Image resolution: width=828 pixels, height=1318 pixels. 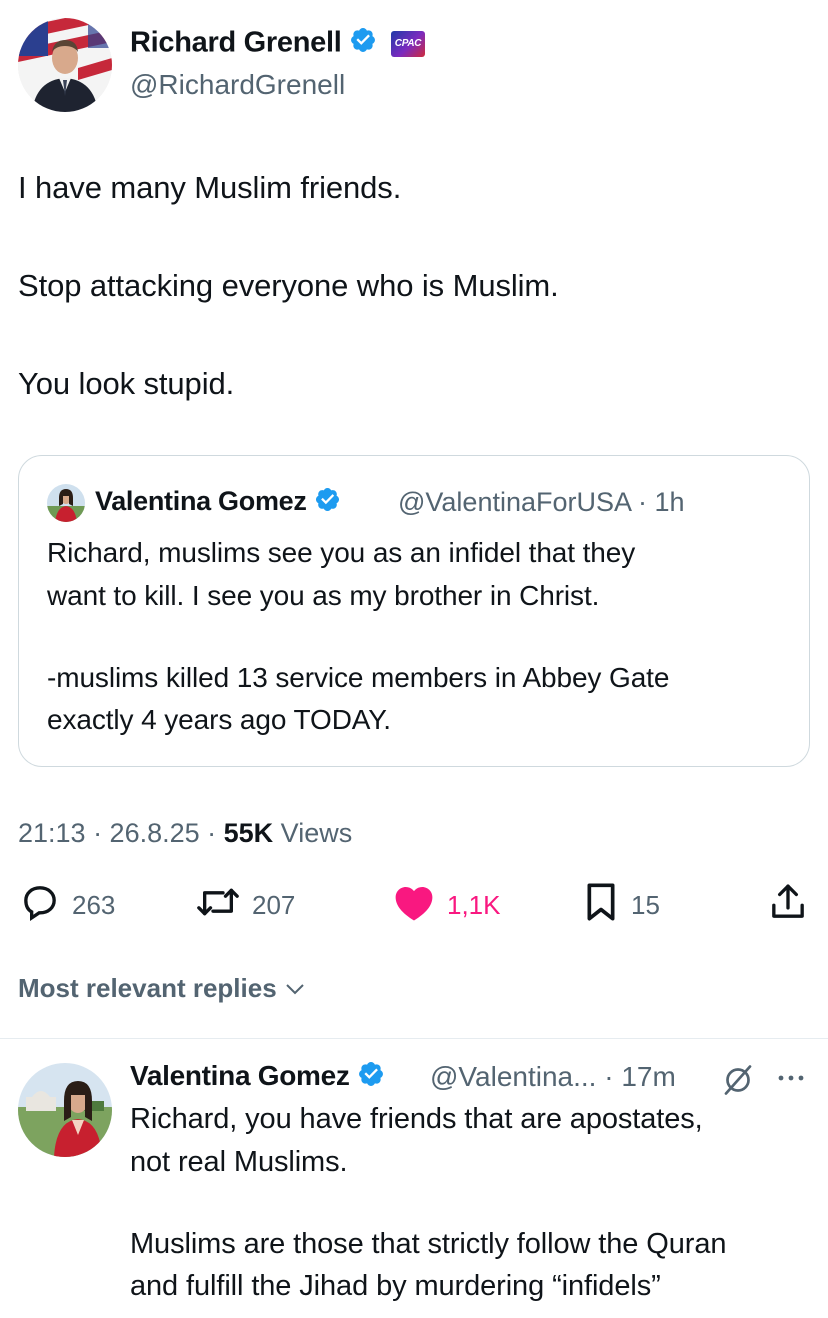 What do you see at coordinates (126, 383) in the screenshot?
I see `tweet-text-line: You look stupid.` at bounding box center [126, 383].